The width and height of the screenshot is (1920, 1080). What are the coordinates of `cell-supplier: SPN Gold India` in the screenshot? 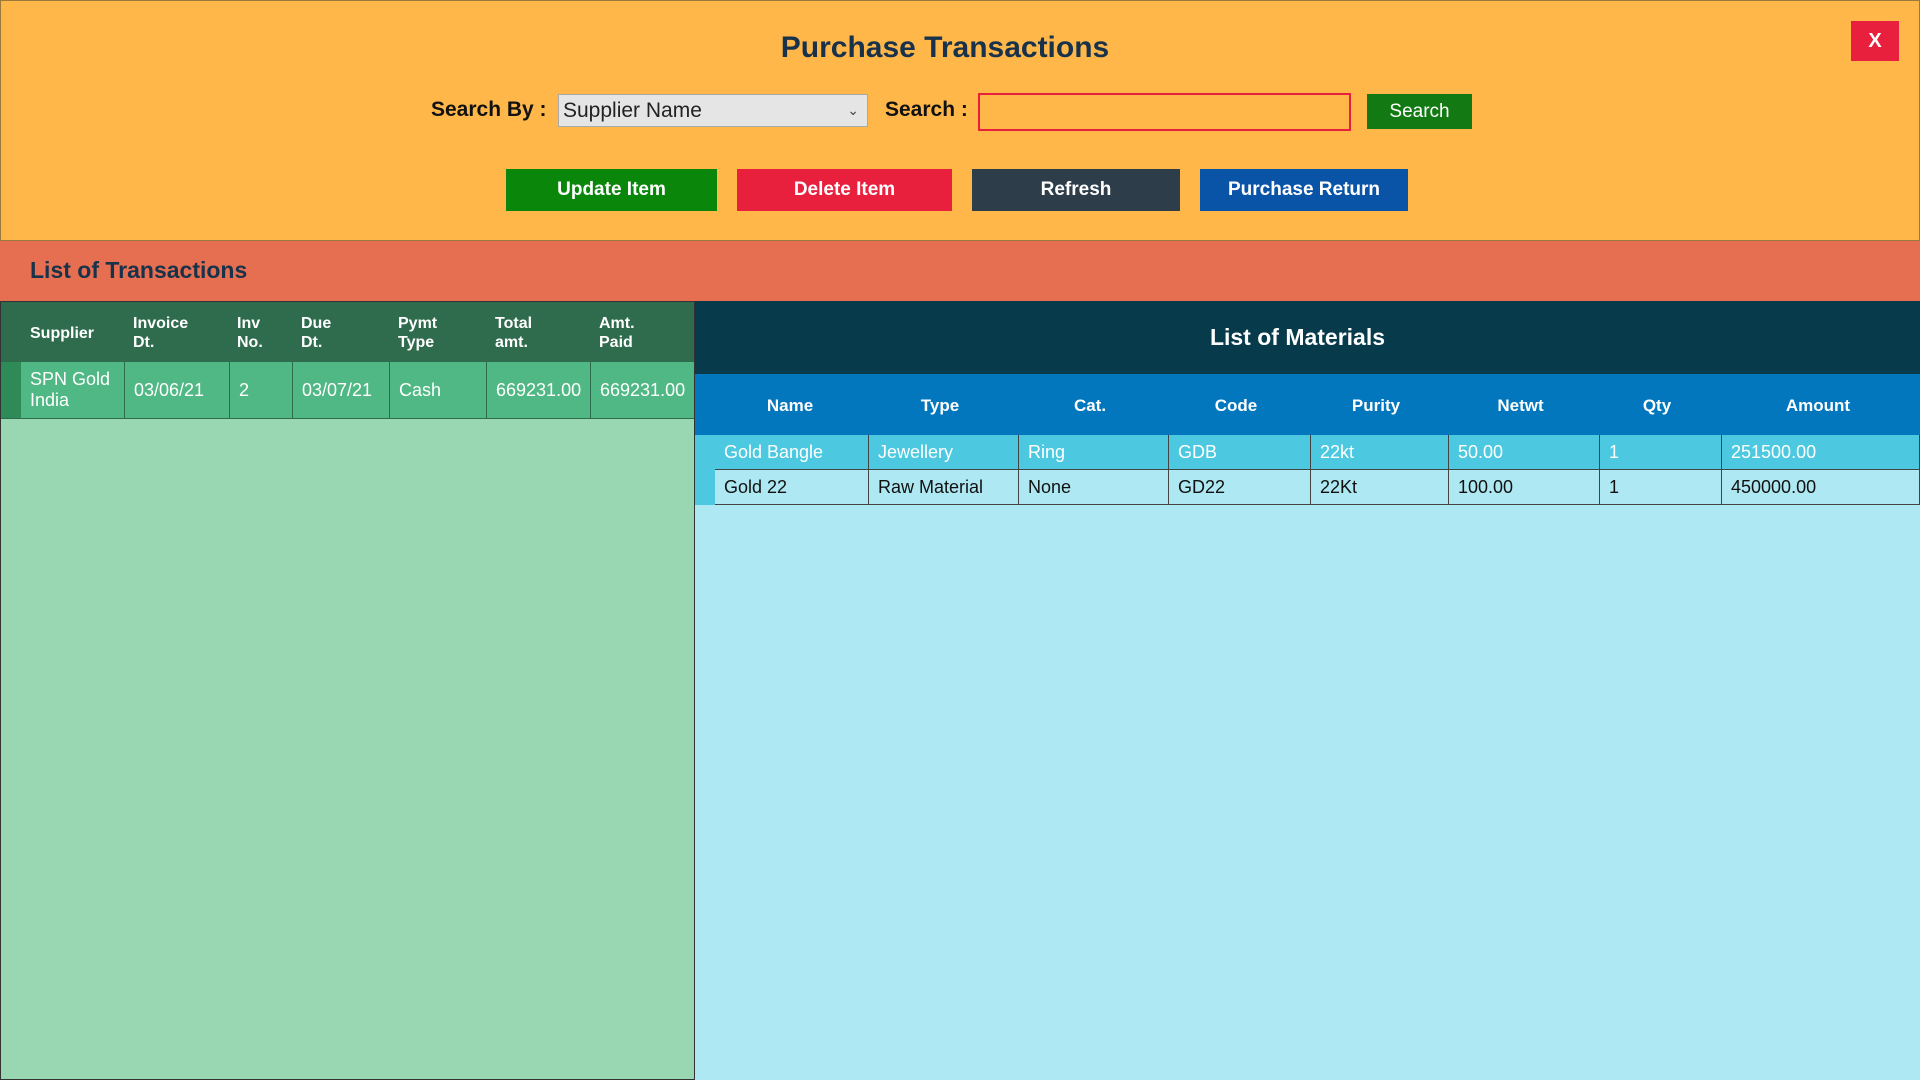 It's located at (73, 390).